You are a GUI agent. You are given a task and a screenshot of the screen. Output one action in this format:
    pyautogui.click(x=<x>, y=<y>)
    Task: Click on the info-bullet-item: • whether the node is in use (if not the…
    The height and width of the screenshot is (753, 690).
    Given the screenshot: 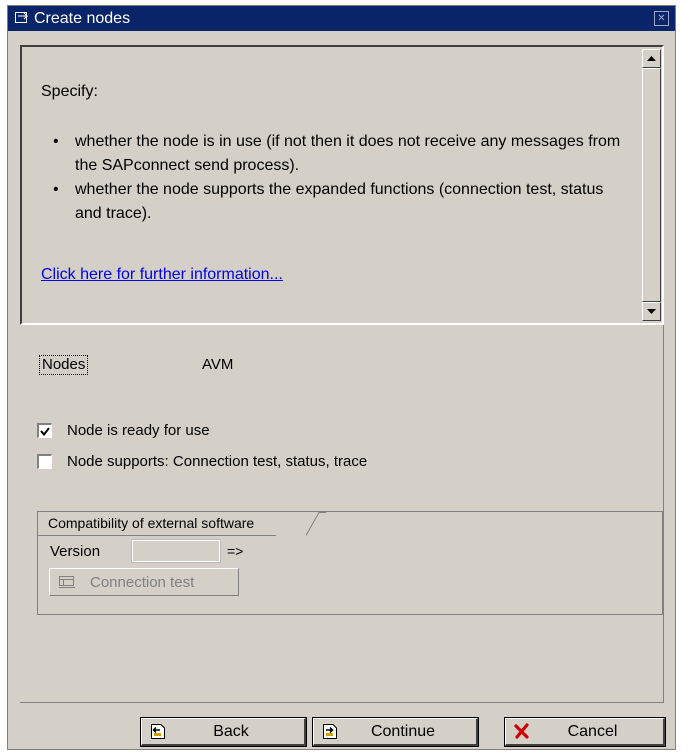 What is the action you would take?
    pyautogui.click(x=342, y=154)
    